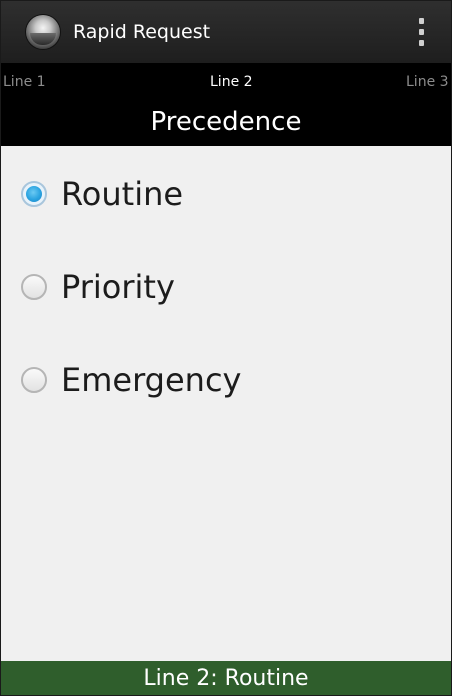 The image size is (452, 696). I want to click on tab-line-2: Line 2, so click(231, 82).